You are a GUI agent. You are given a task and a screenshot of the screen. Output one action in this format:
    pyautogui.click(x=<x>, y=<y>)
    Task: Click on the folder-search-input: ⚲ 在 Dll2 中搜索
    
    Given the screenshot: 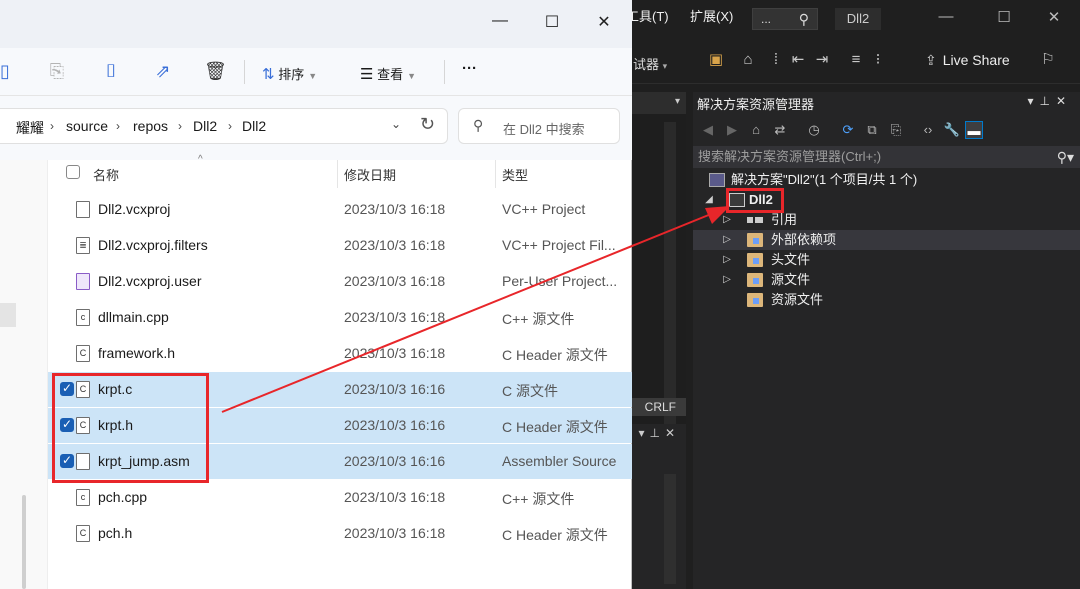 What is the action you would take?
    pyautogui.click(x=539, y=126)
    